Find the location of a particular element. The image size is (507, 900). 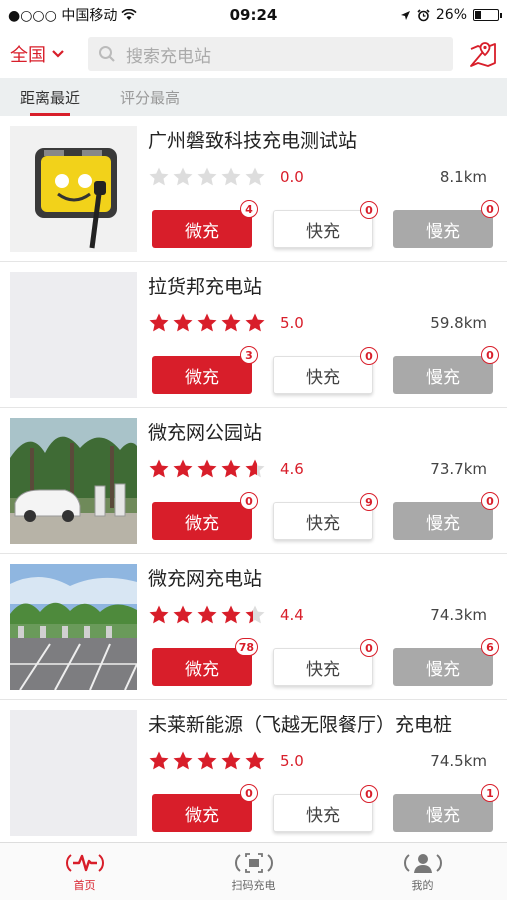

search-input: 搜索充电站 is located at coordinates (270, 54).